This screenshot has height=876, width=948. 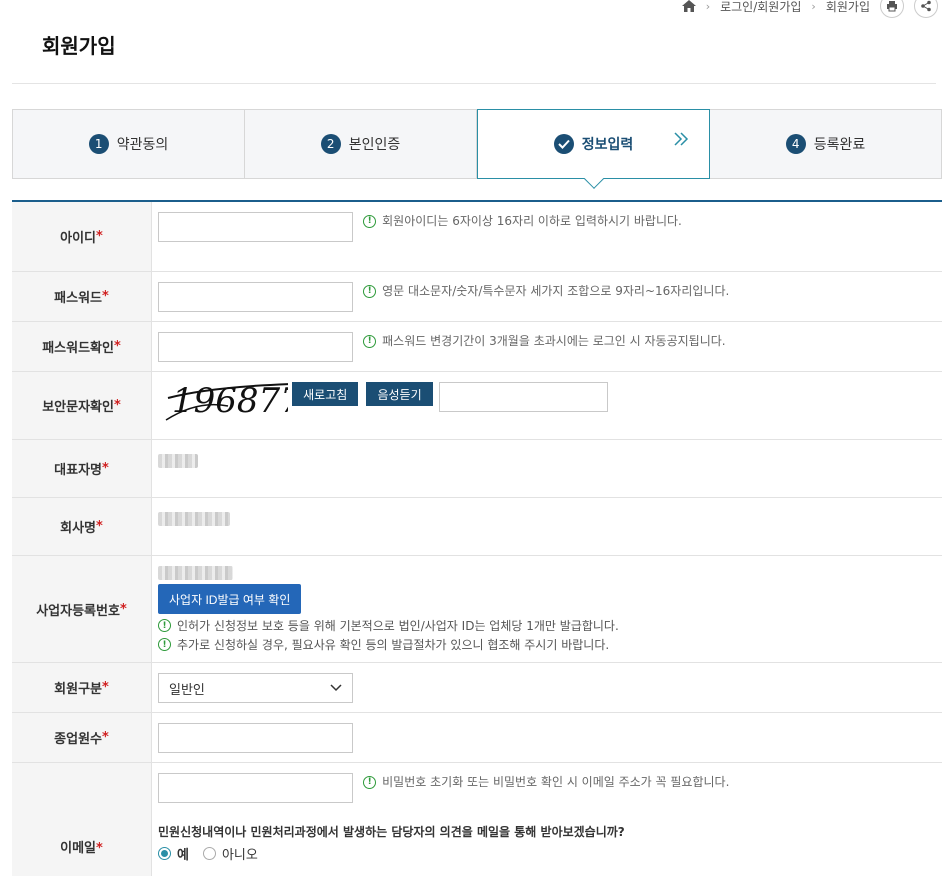 I want to click on email-consent-no: 아니오, so click(x=230, y=853).